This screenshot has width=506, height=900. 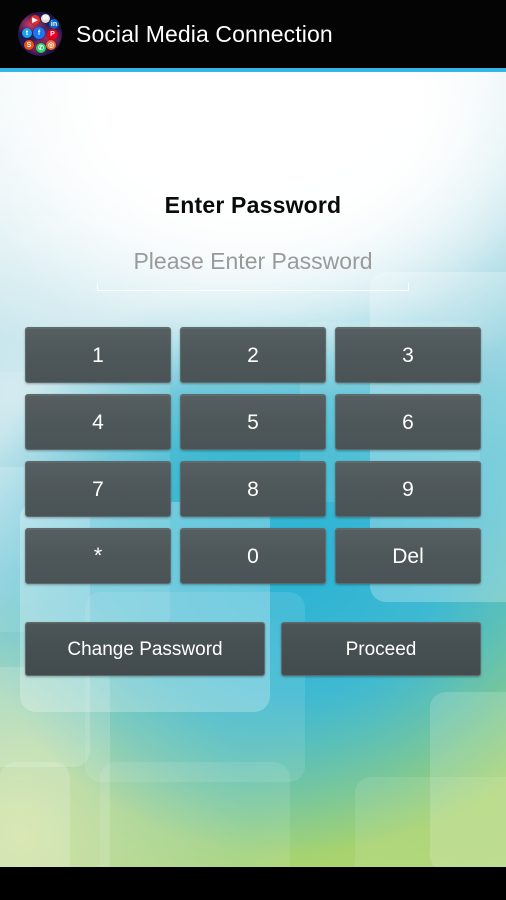 I want to click on facebook-badge: f, so click(x=39, y=33).